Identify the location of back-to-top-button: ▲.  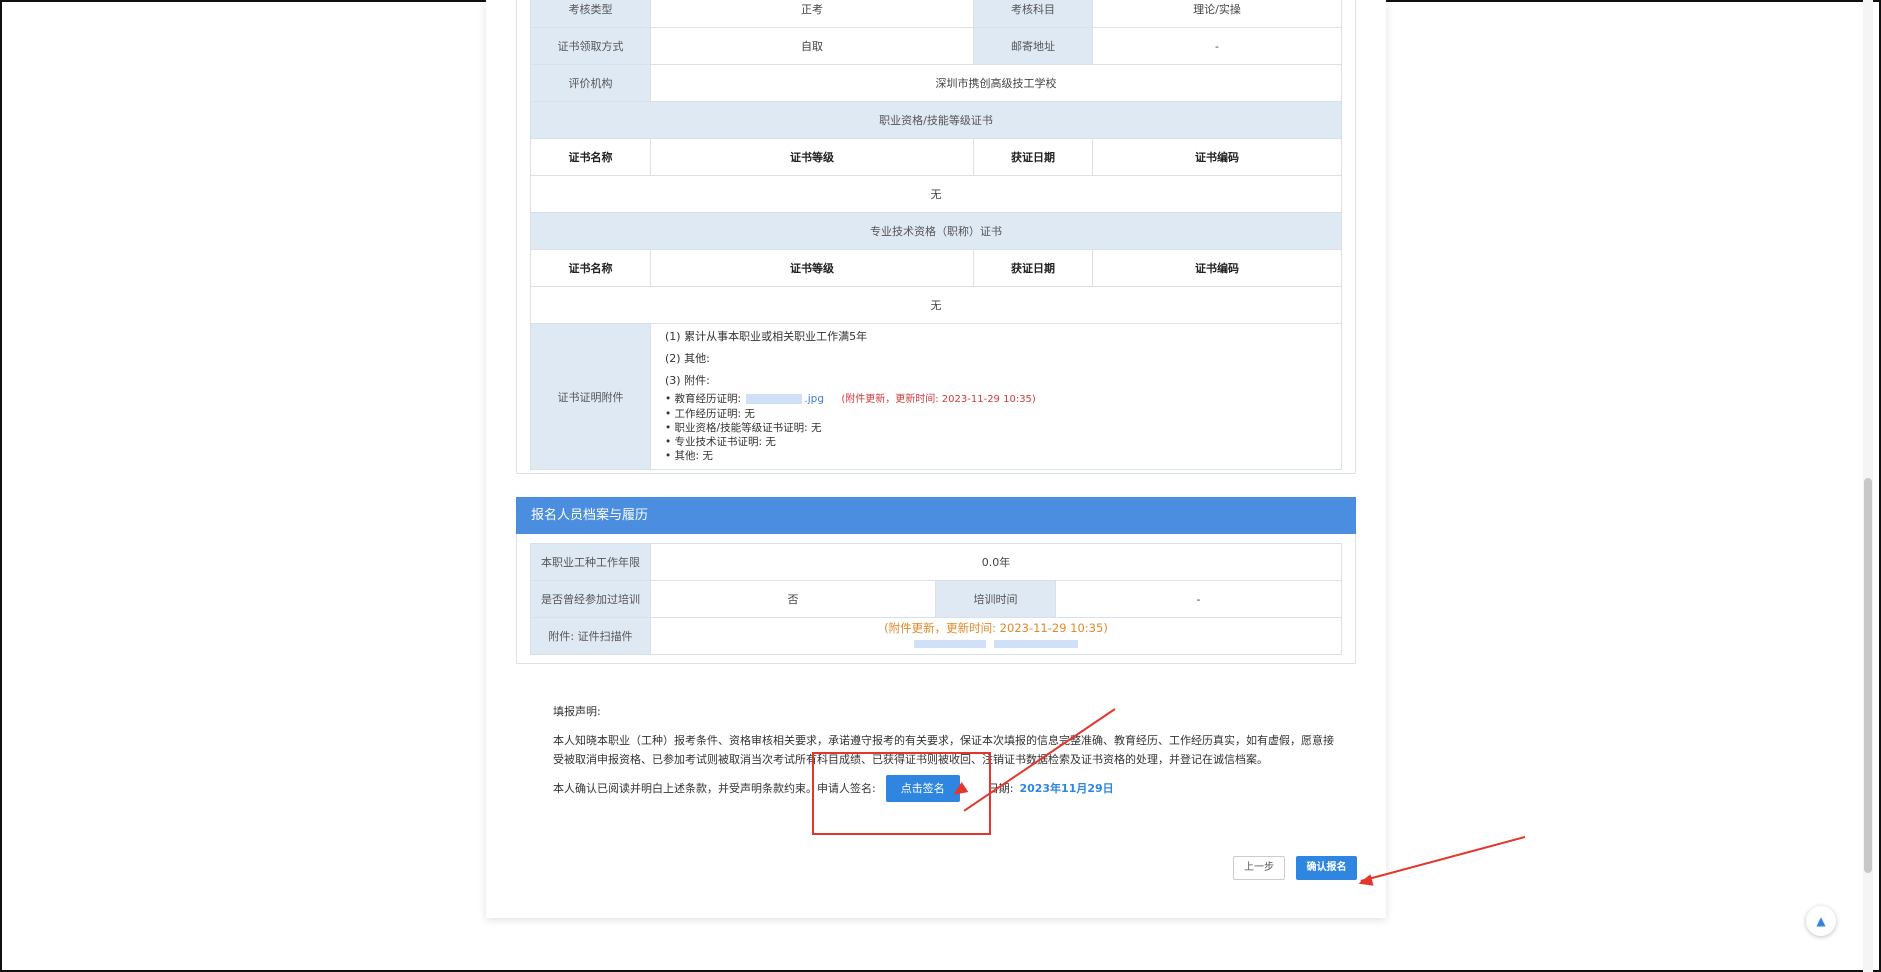
(1821, 921).